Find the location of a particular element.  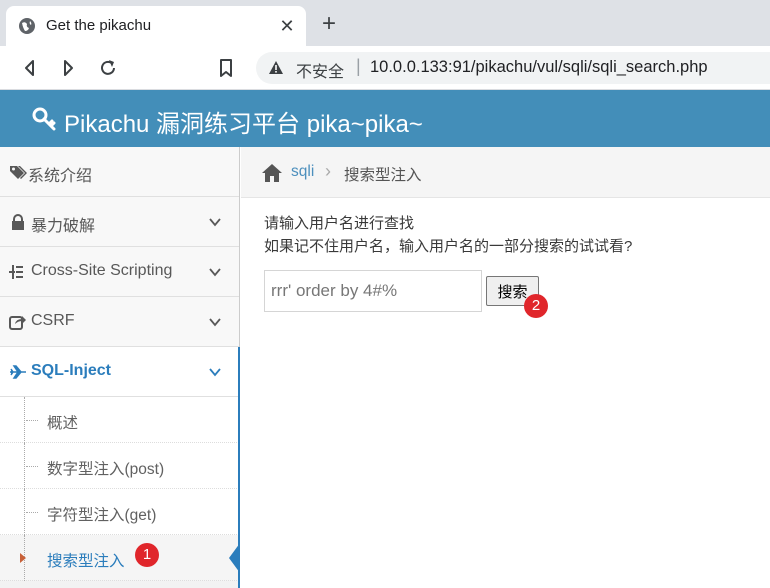

search-hint: 请输入用户名进行查找 is located at coordinates (339, 223).